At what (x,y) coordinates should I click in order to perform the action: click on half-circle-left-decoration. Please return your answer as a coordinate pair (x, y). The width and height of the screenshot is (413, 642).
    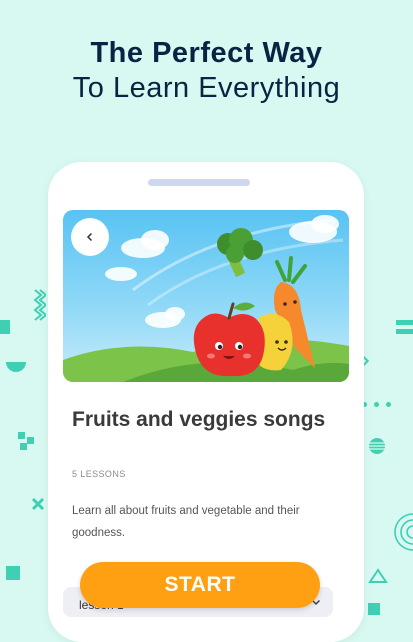
    Looking at the image, I should click on (16, 367).